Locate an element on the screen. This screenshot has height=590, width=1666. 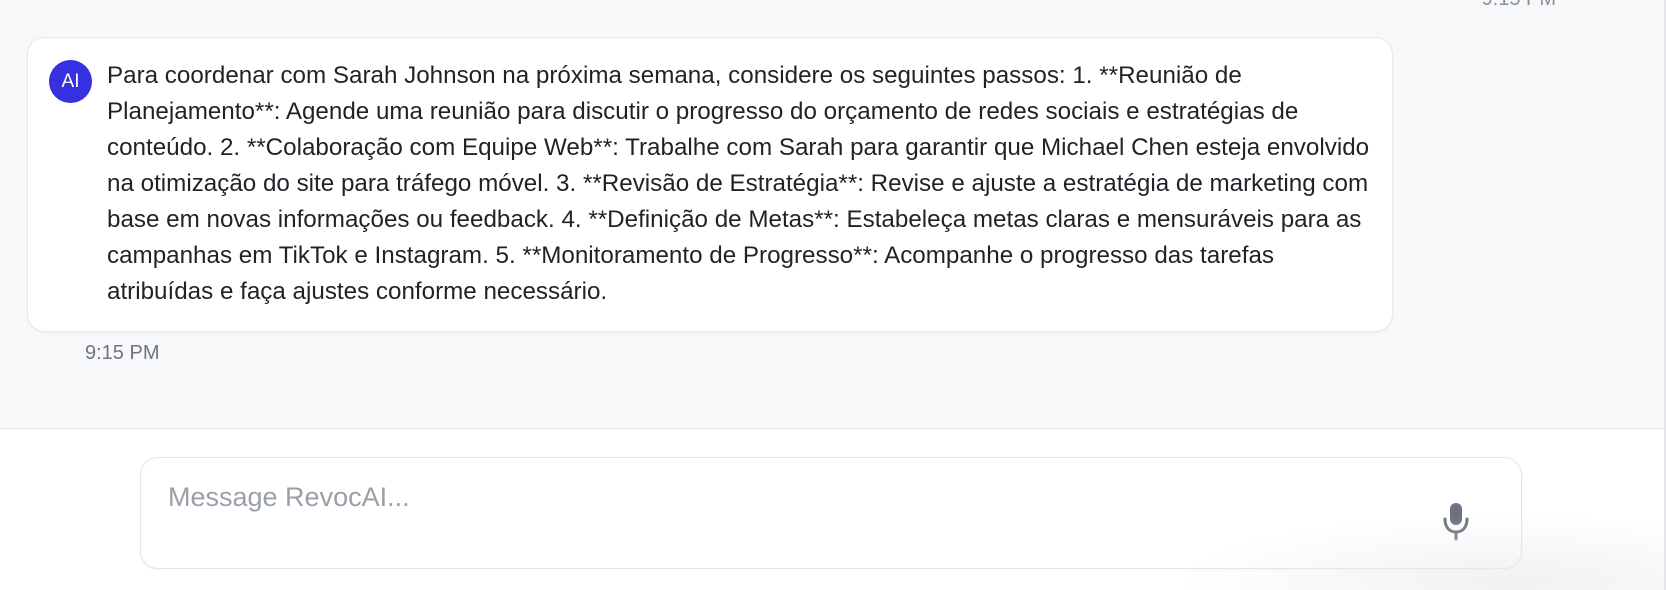
previous-message-timestamp: 9:15 PM is located at coordinates (1519, 5).